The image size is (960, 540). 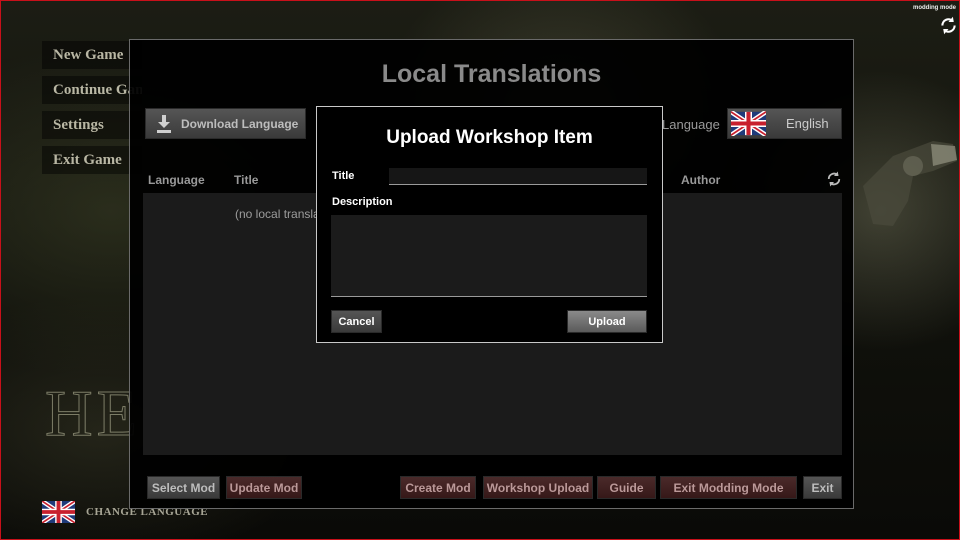 I want to click on menu-item-new-game: New Game, so click(x=92, y=55).